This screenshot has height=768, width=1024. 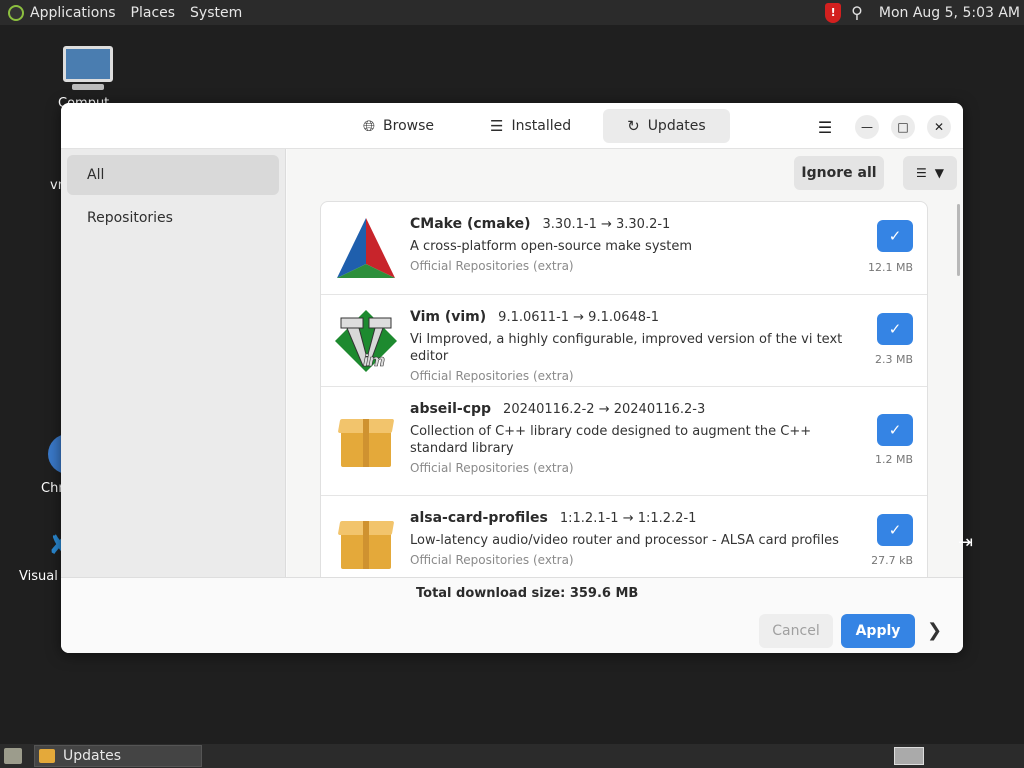 I want to click on package-description: A cross-platform open-source make system, so click(x=551, y=246).